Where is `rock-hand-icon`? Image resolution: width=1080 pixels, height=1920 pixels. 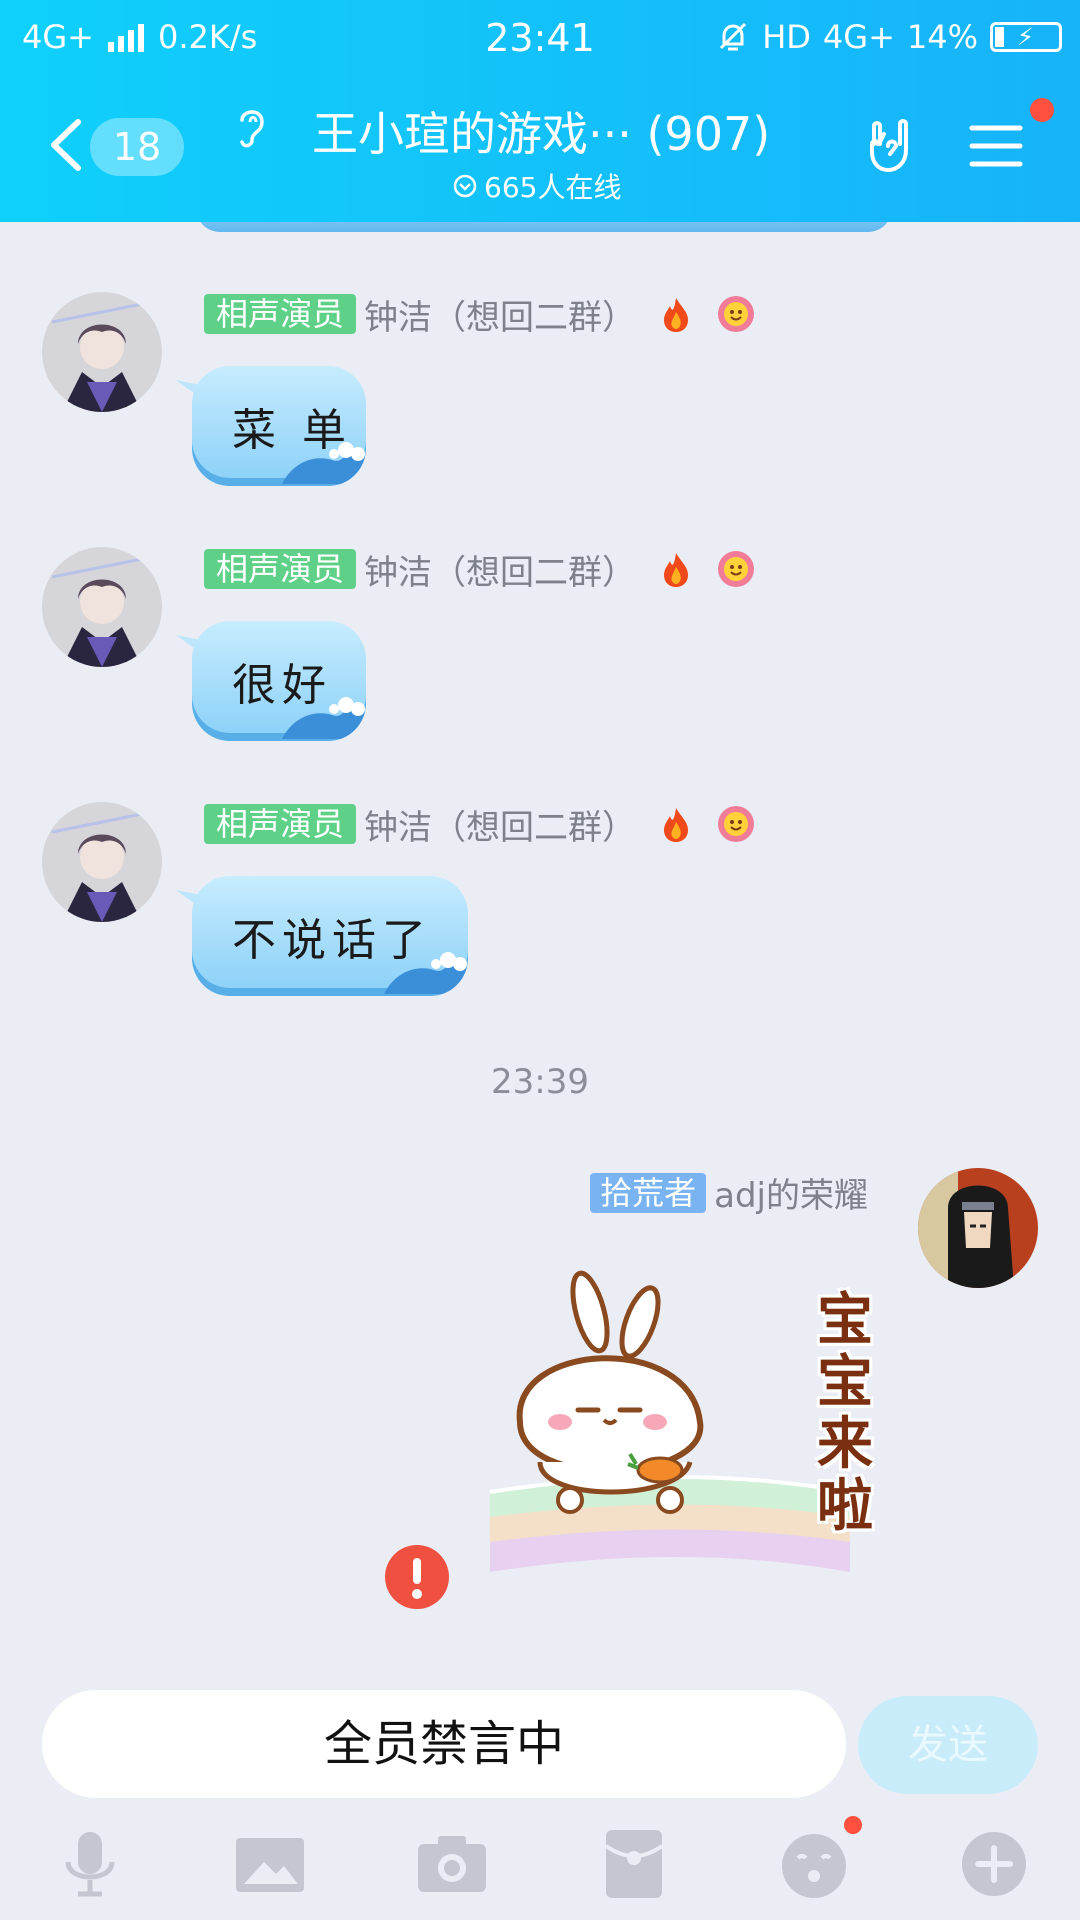
rock-hand-icon is located at coordinates (890, 146).